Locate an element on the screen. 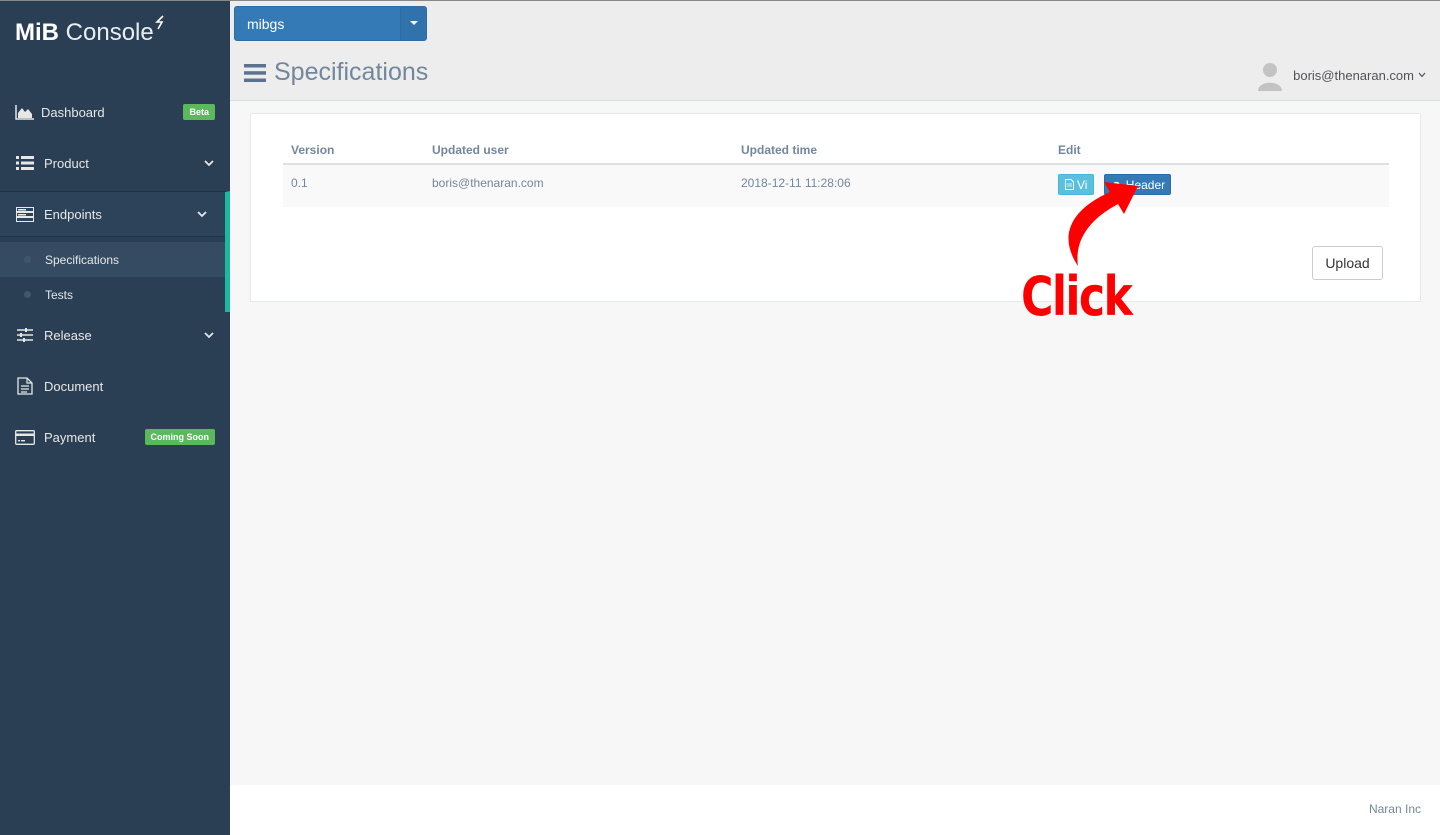  cloud-upload-icon is located at coordinates (1116, 185).